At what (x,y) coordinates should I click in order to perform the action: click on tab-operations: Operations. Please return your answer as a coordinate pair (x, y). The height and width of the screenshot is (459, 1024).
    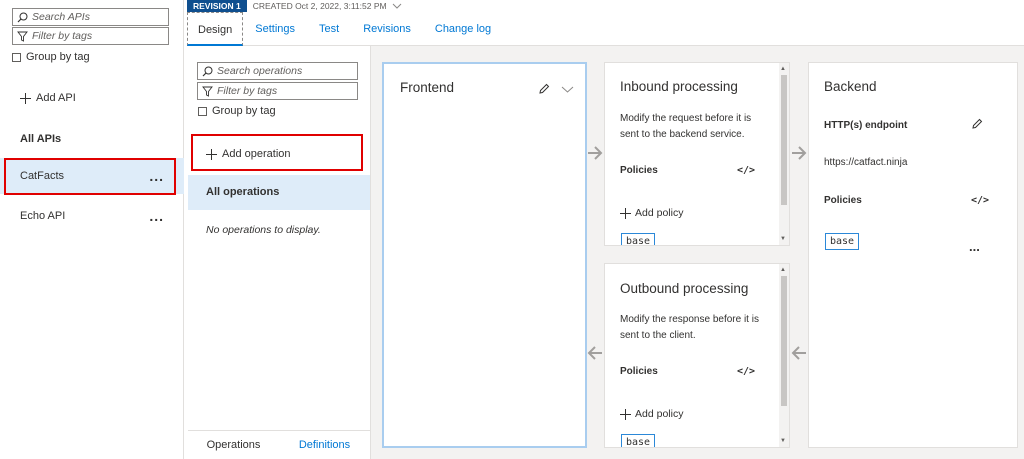
    Looking at the image, I should click on (233, 445).